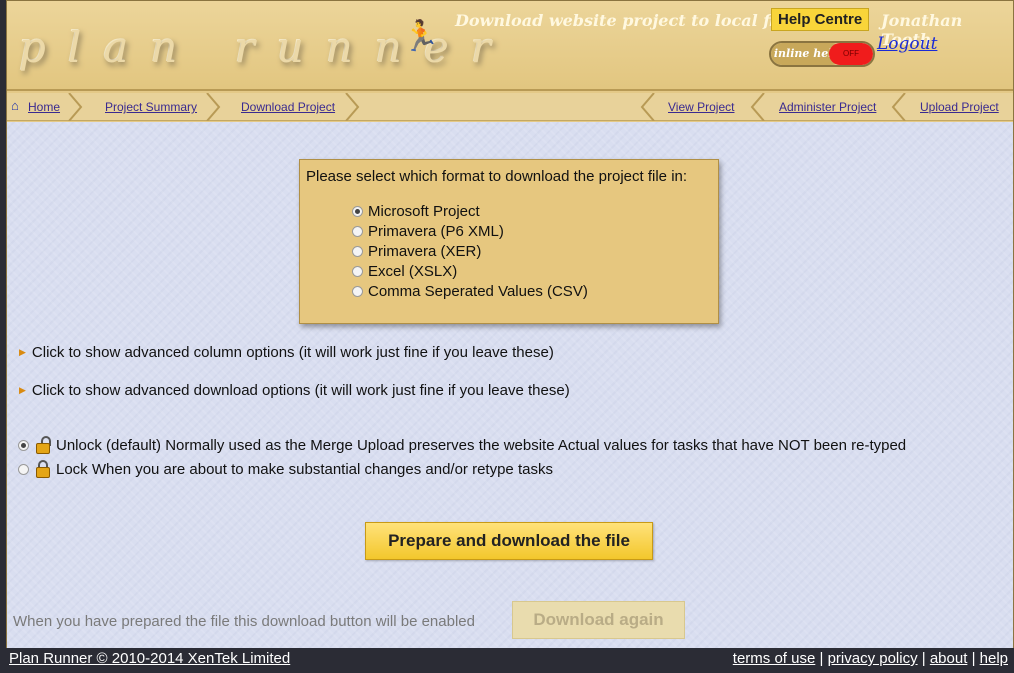 Image resolution: width=1014 pixels, height=673 pixels. I want to click on inline-help-toggle: inline help OFF, so click(822, 54).